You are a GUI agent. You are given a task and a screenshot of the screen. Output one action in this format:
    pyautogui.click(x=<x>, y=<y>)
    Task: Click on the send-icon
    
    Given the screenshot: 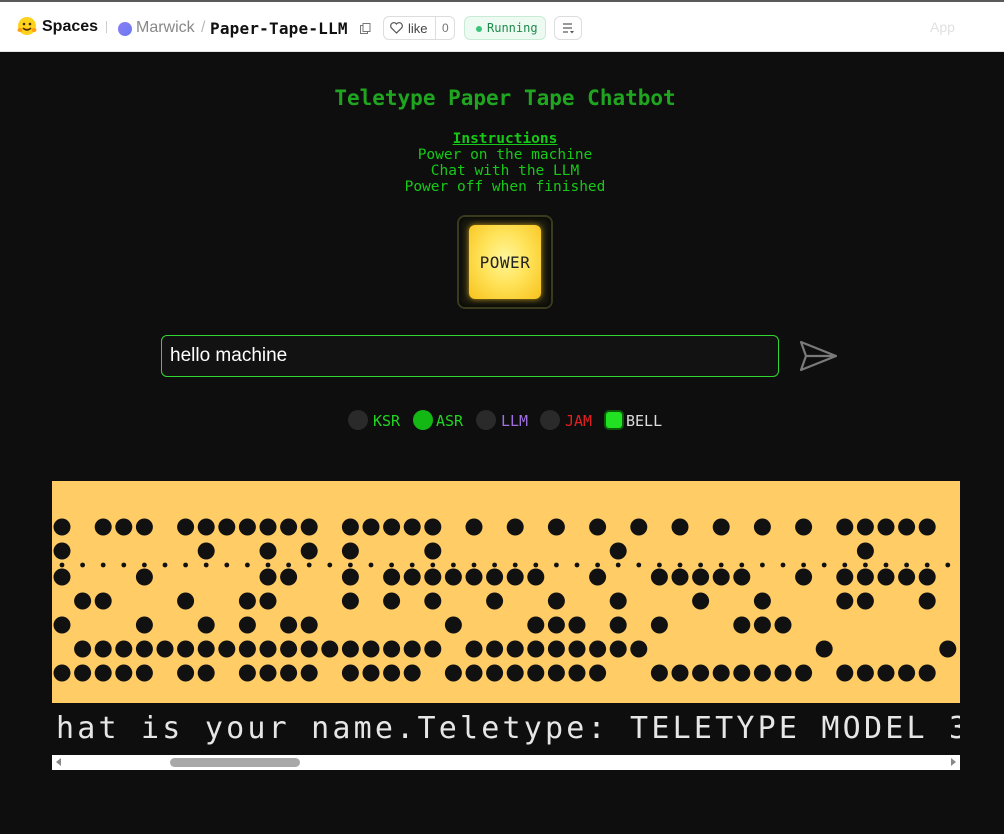 What is the action you would take?
    pyautogui.click(x=819, y=356)
    